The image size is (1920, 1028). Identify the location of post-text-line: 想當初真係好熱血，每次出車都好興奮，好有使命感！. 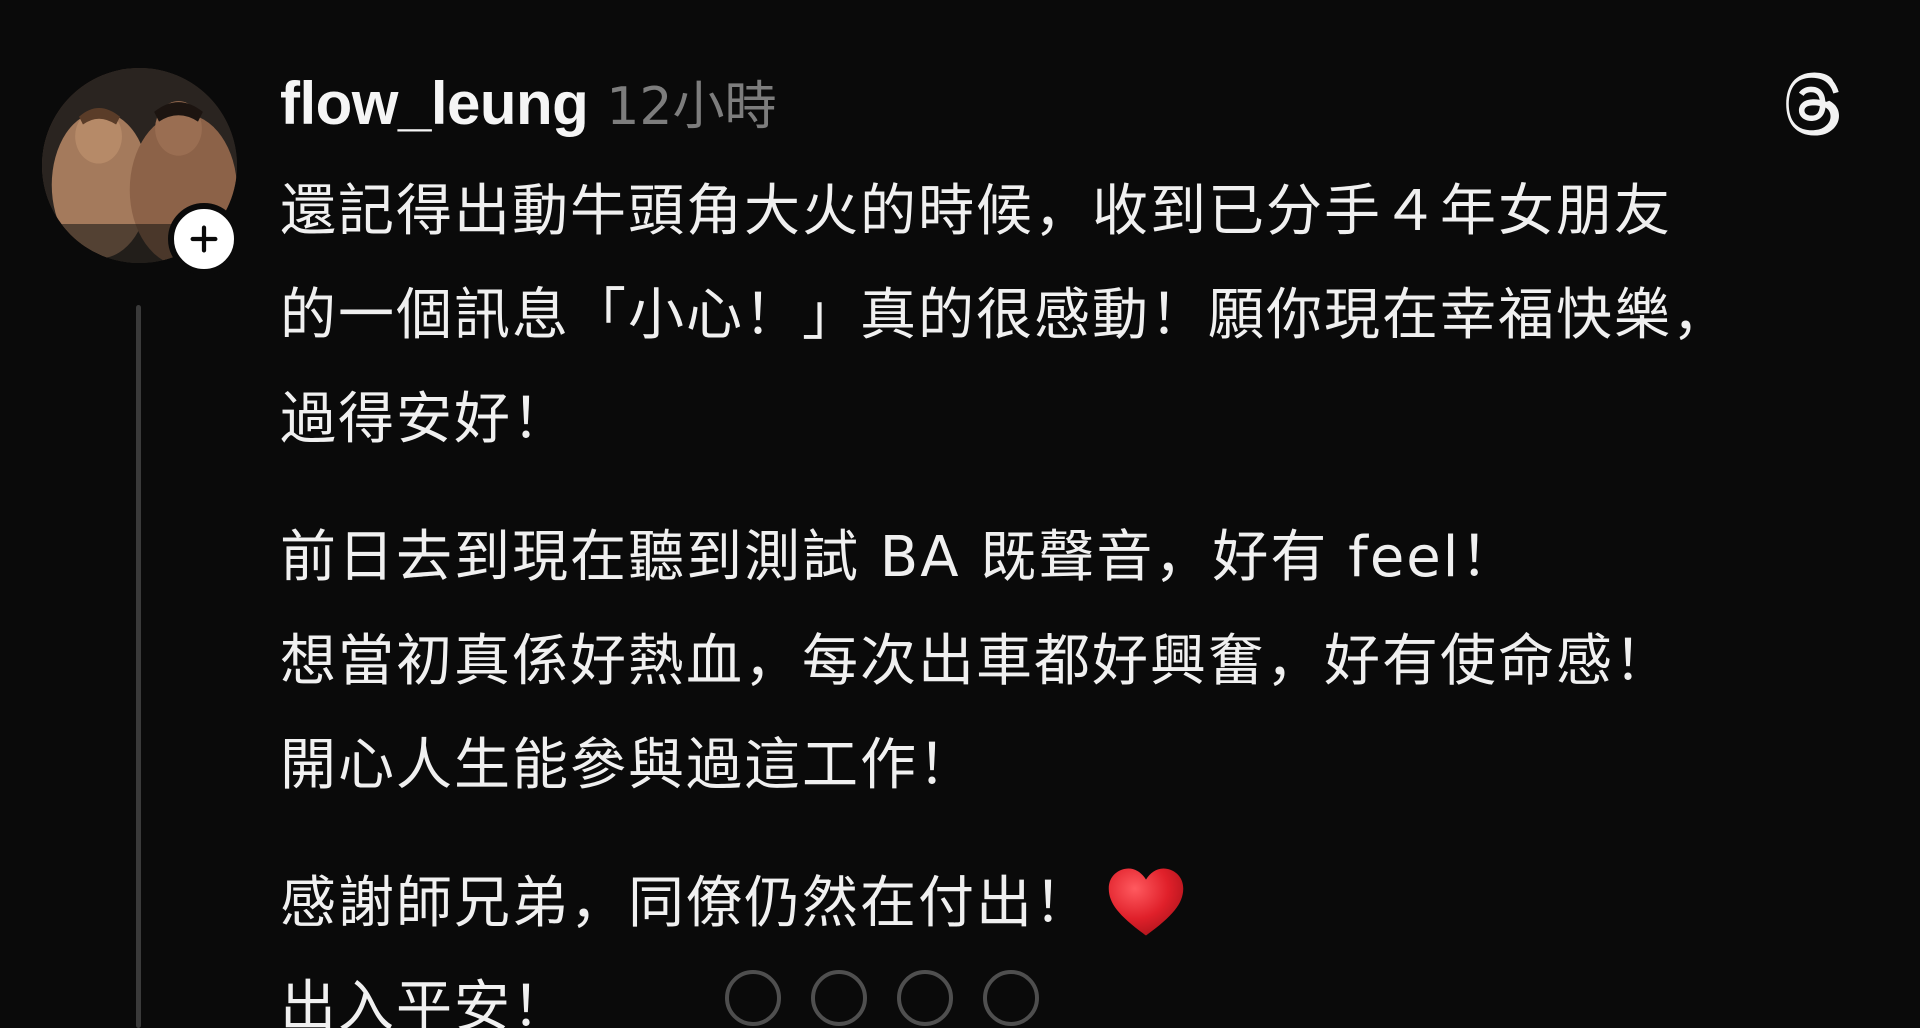
(976, 661).